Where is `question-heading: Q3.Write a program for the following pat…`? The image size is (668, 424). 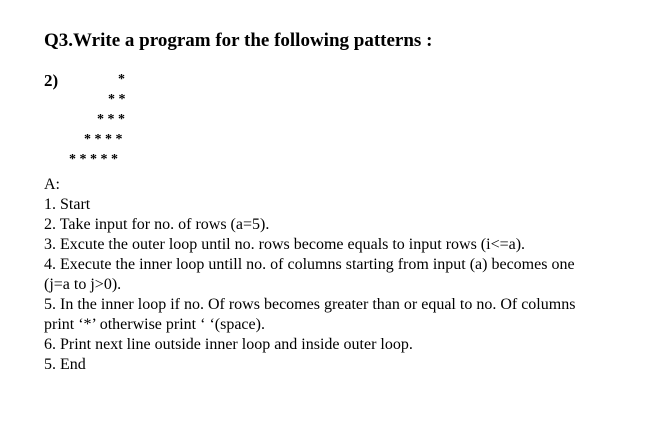
question-heading: Q3.Write a program for the following pat… is located at coordinates (238, 40).